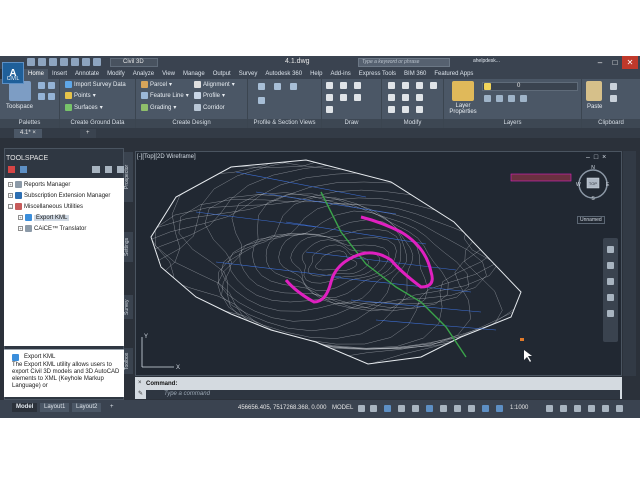 The width and height of the screenshot is (640, 480). Describe the element at coordinates (134, 62) in the screenshot. I see `workspace-dropdown: Civil 3D` at that location.